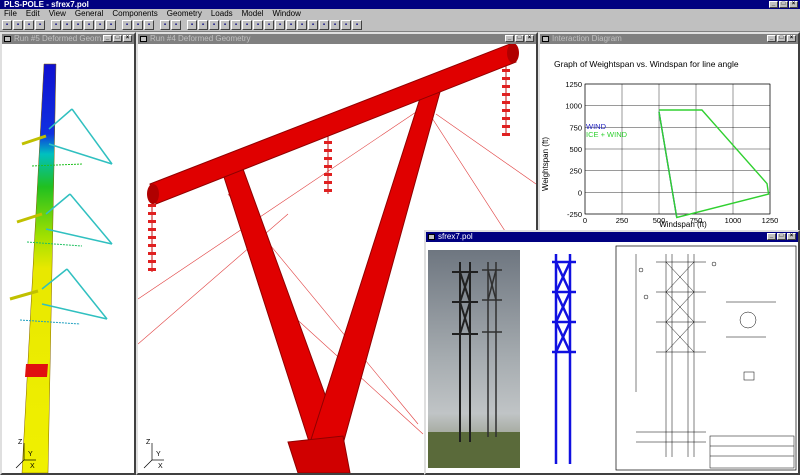 Image resolution: width=800 pixels, height=475 pixels. I want to click on run5-view: Z Y X, so click(68, 258).